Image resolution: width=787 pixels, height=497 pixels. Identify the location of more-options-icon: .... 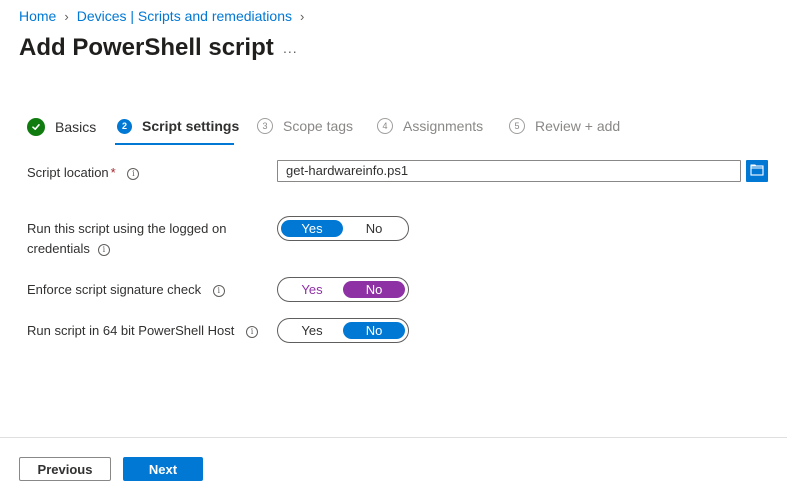
(290, 48).